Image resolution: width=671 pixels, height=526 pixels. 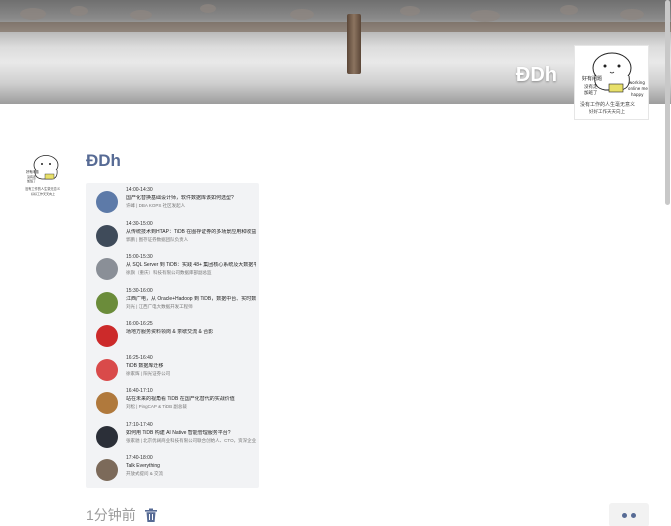 I want to click on agenda-speaker: 郭鹏 | 图存证券数据团队负责人, so click(x=157, y=239).